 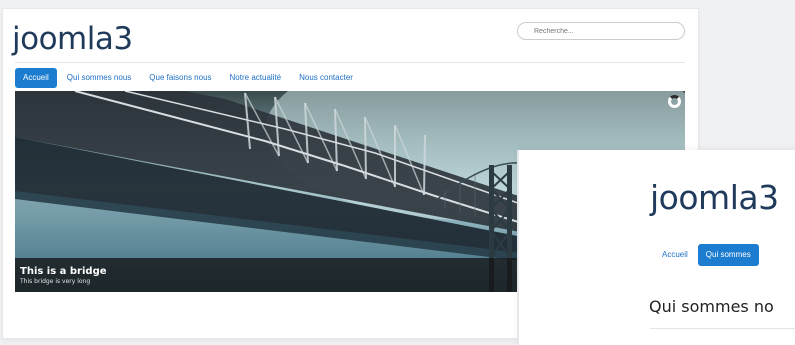 What do you see at coordinates (99, 78) in the screenshot?
I see `nav-item-qui-sommes-nous: Qui sommes nous` at bounding box center [99, 78].